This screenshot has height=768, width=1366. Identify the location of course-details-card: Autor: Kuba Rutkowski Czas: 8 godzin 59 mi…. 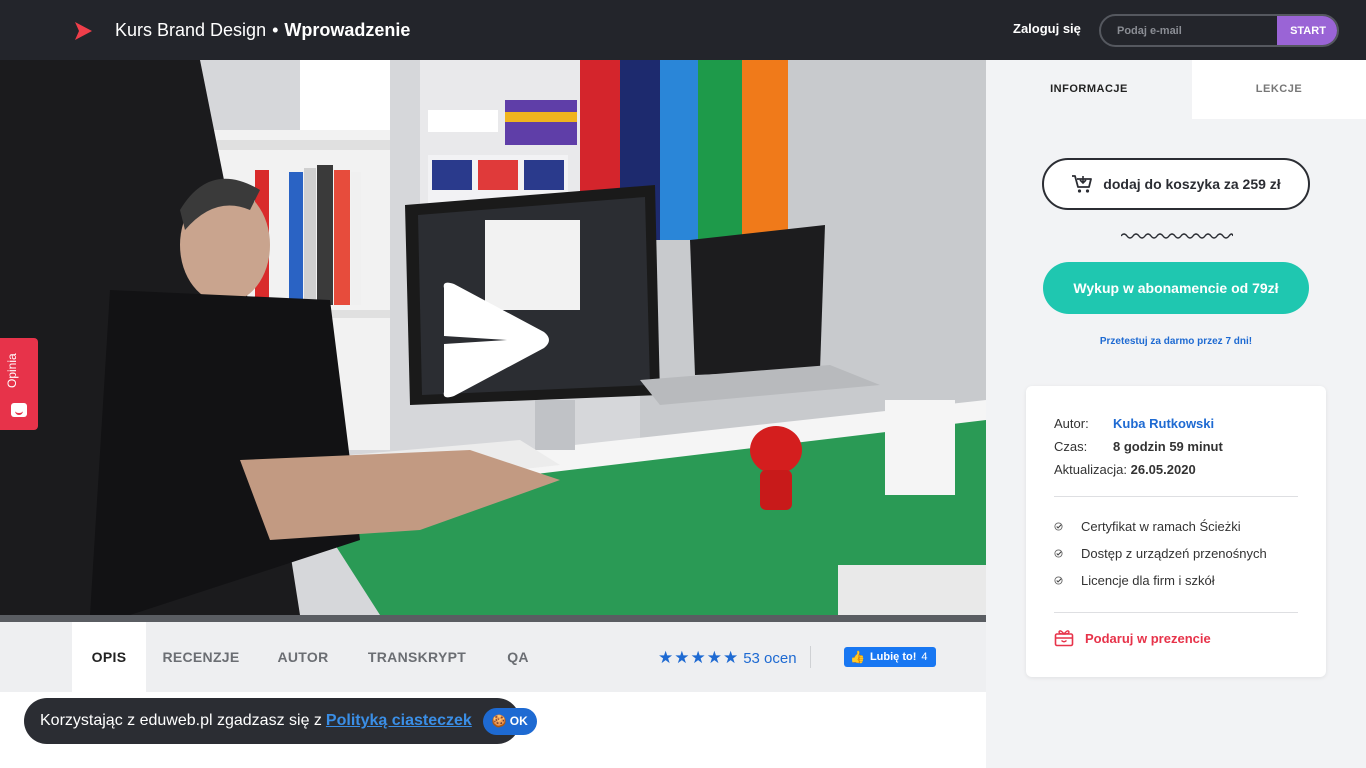
(1176, 531).